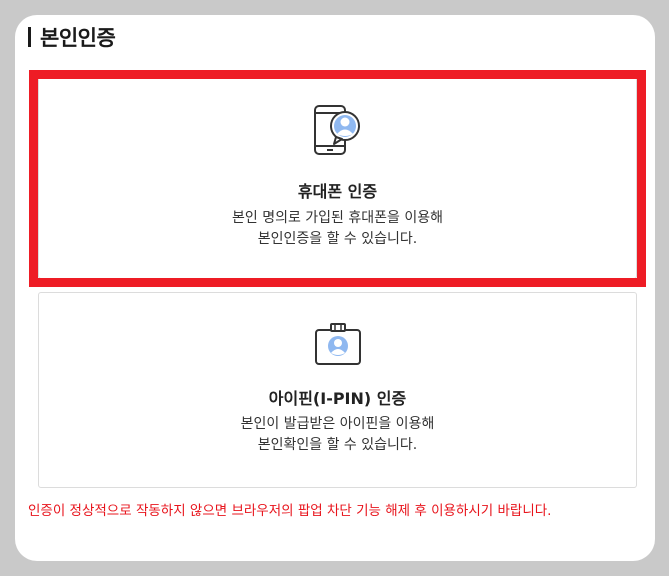 The width and height of the screenshot is (669, 576). What do you see at coordinates (338, 131) in the screenshot?
I see `smartphone-user-icon` at bounding box center [338, 131].